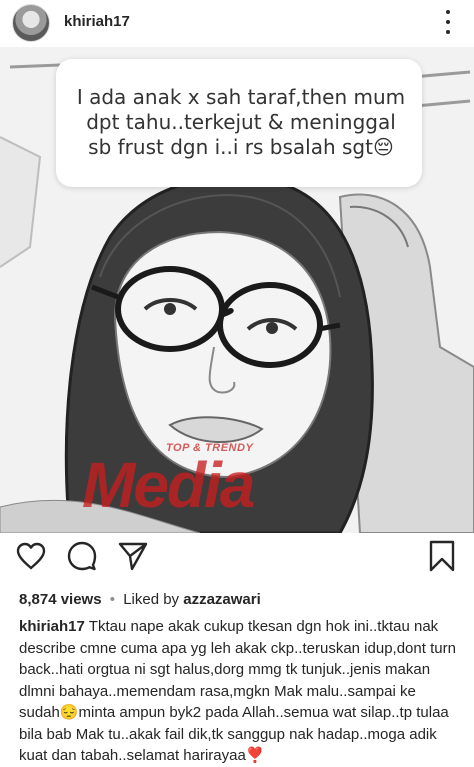 This screenshot has width=474, height=767. I want to click on avatar, so click(31, 23).